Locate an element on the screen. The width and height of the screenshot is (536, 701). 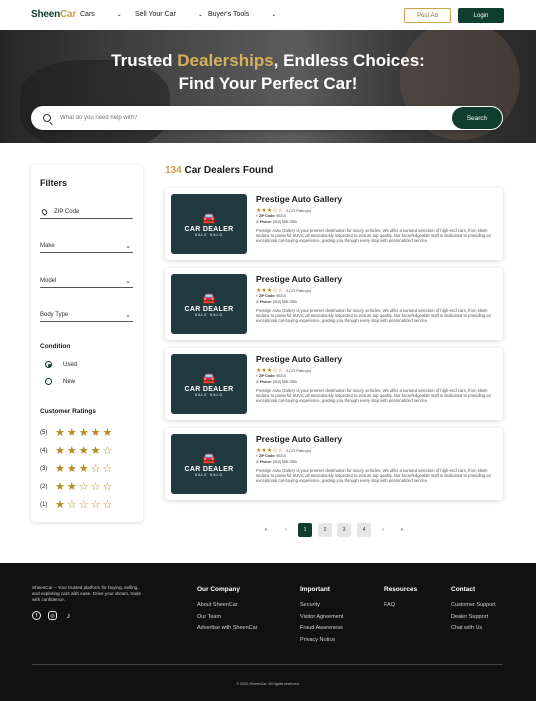
footer-link-customer-support: Customer Support is located at coordinates (473, 605).